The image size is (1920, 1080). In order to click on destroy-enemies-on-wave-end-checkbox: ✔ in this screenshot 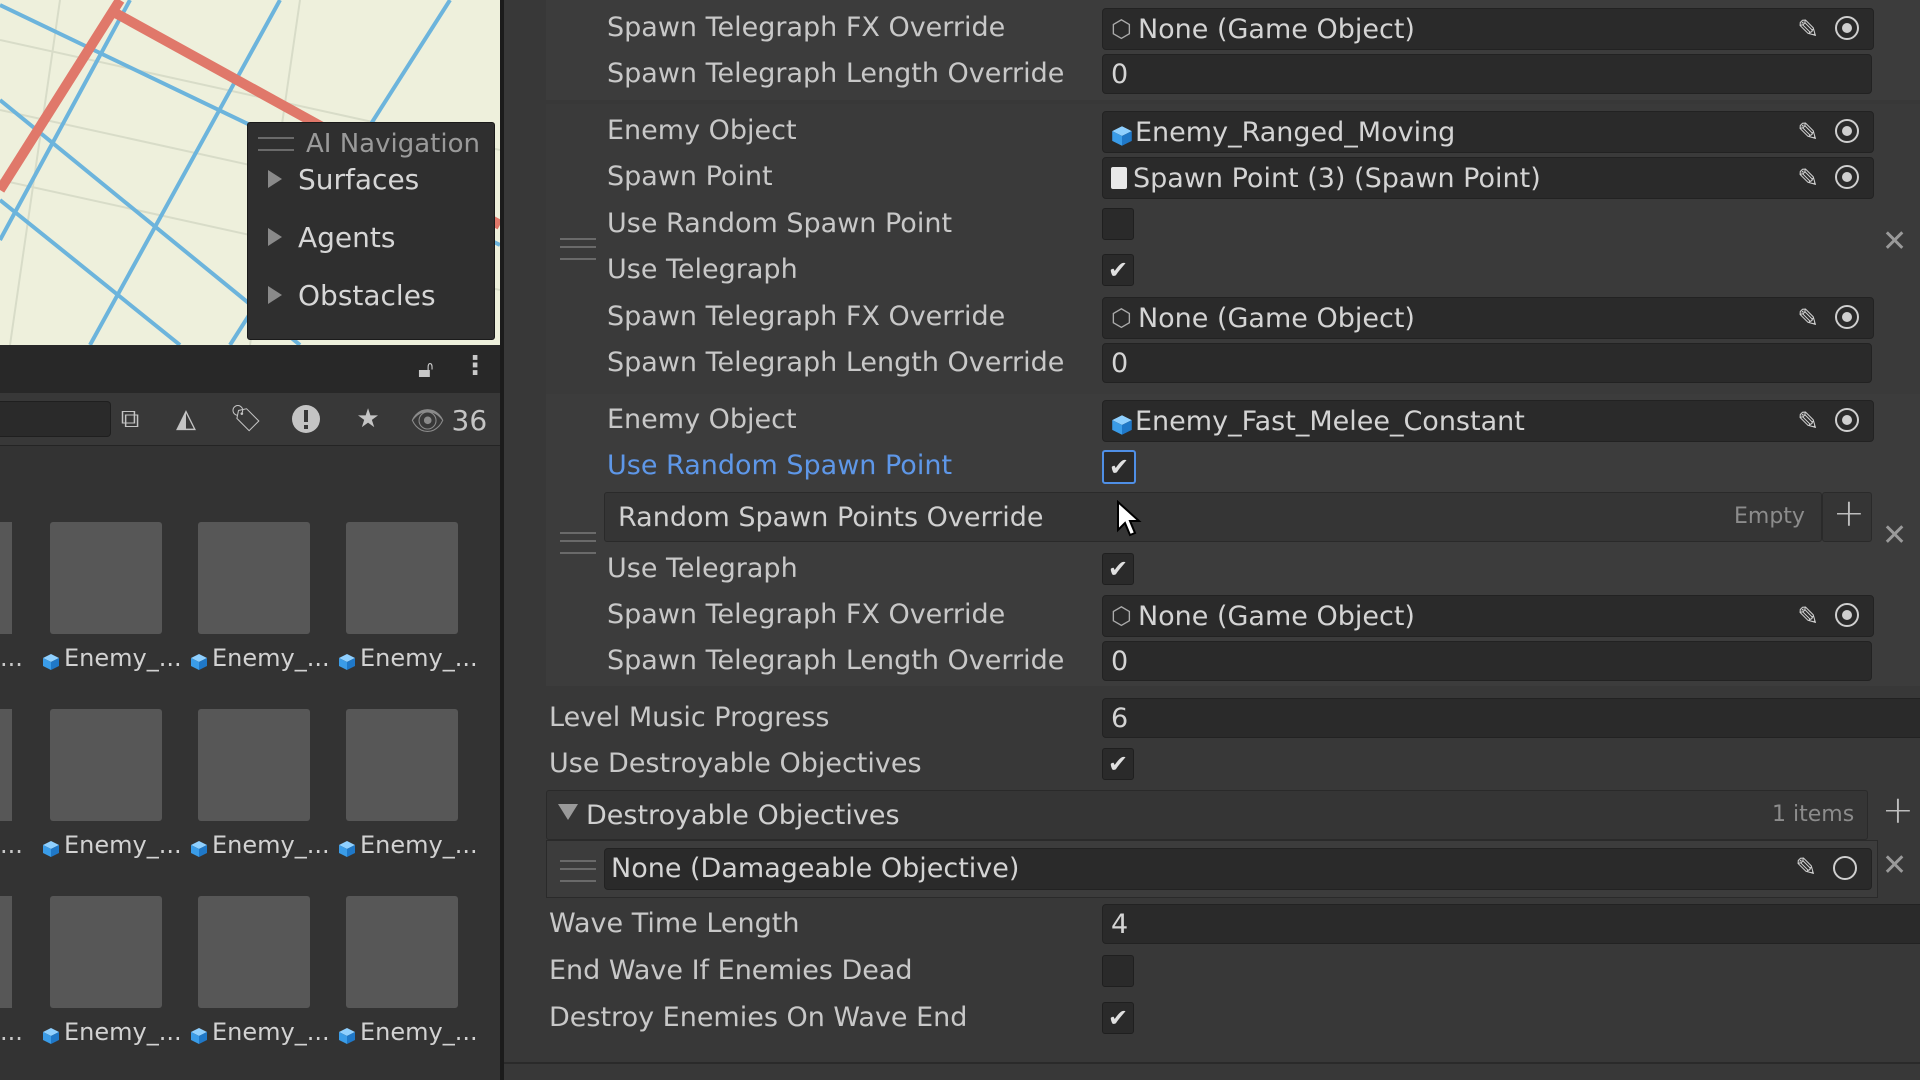, I will do `click(1118, 1018)`.